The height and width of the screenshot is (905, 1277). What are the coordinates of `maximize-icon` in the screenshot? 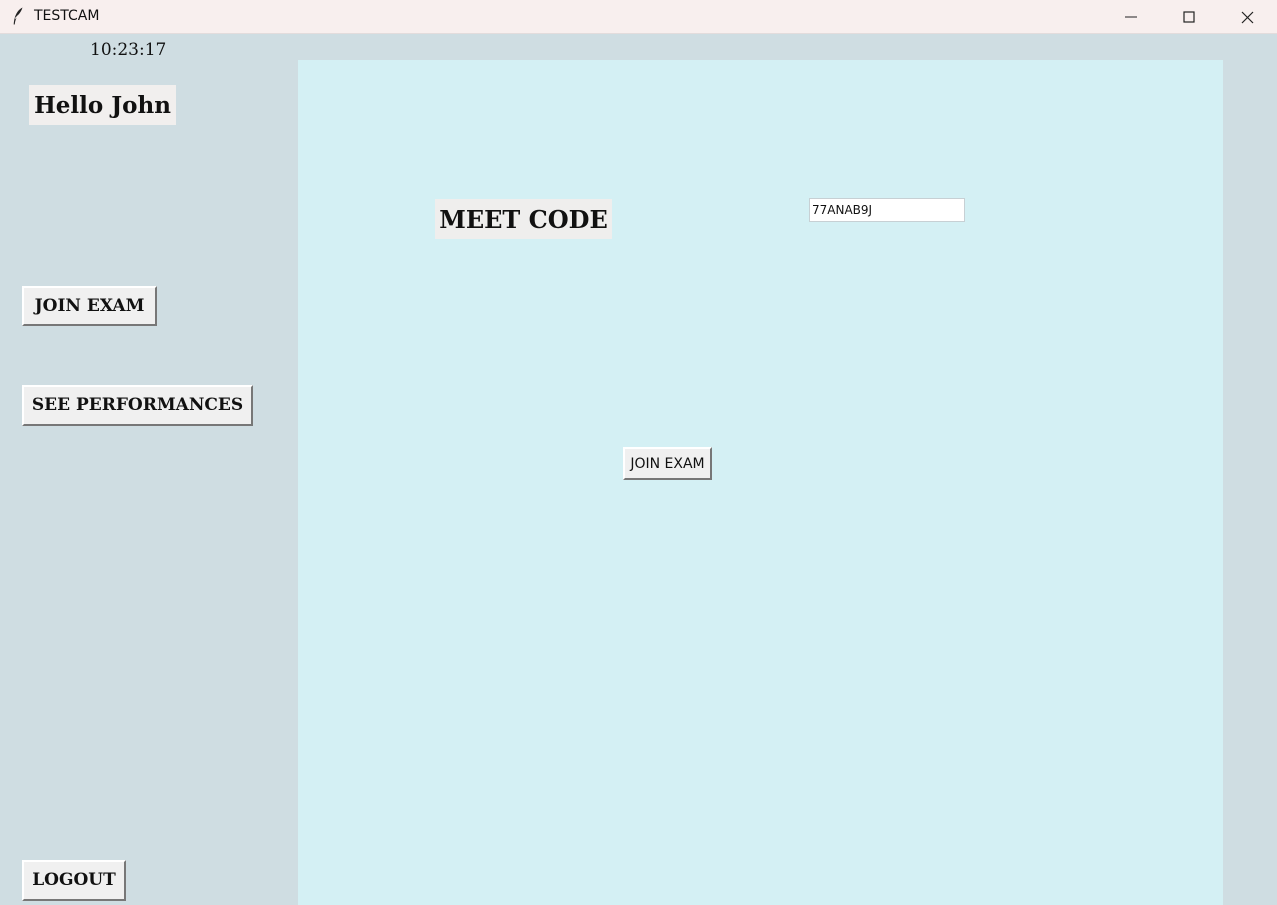 It's located at (1189, 17).